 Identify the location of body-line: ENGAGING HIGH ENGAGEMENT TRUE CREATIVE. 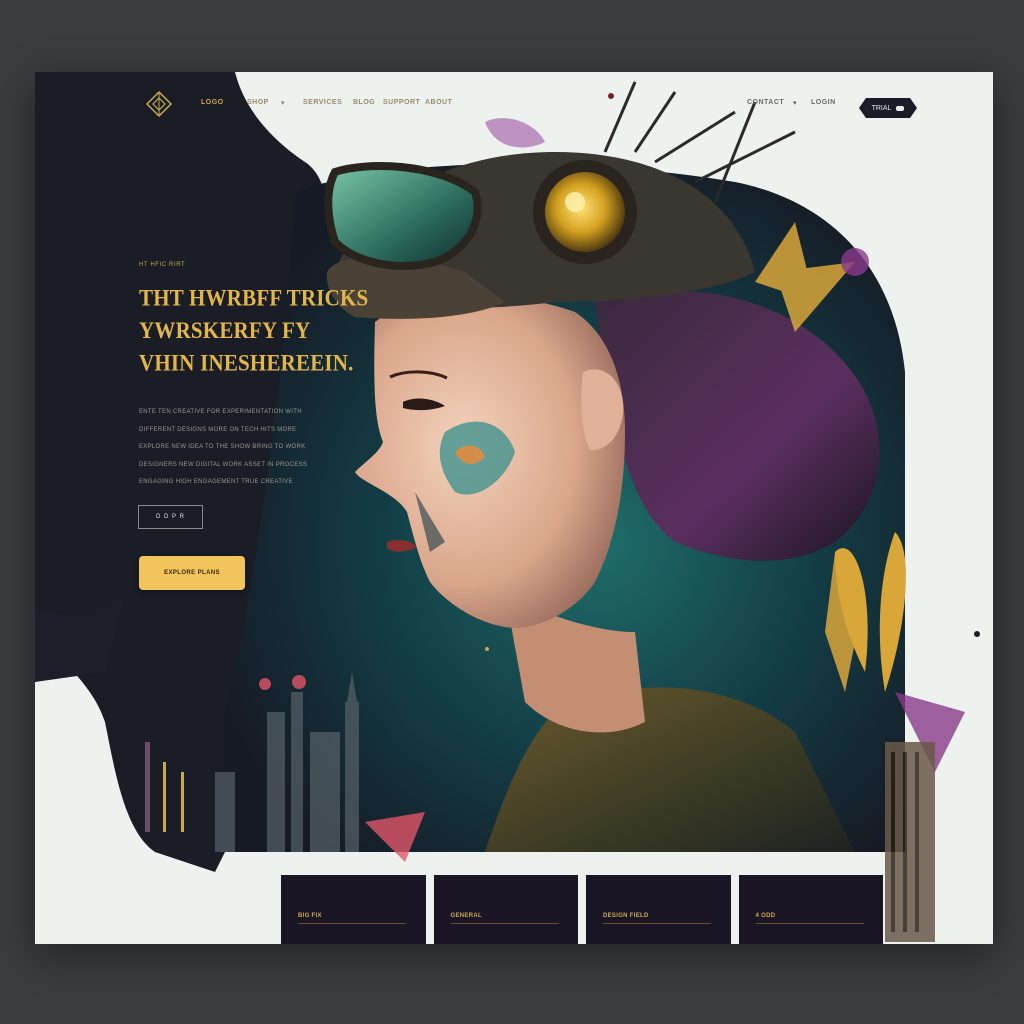
(216, 482).